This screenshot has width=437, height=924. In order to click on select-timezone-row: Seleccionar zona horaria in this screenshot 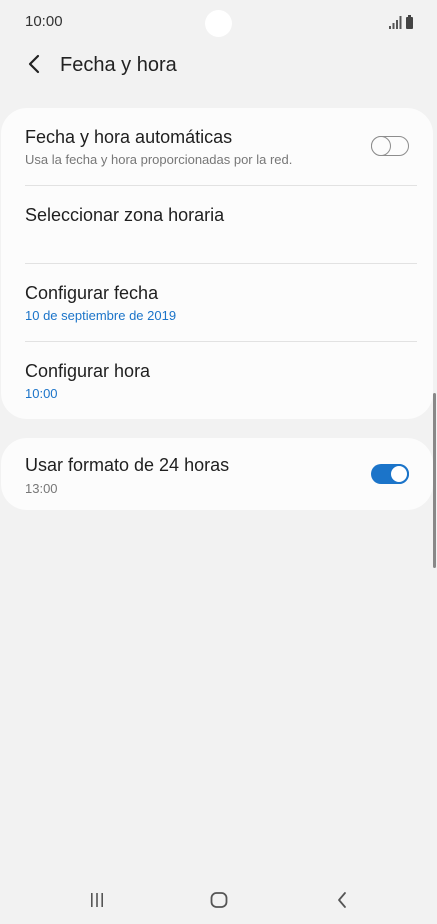, I will do `click(217, 225)`.